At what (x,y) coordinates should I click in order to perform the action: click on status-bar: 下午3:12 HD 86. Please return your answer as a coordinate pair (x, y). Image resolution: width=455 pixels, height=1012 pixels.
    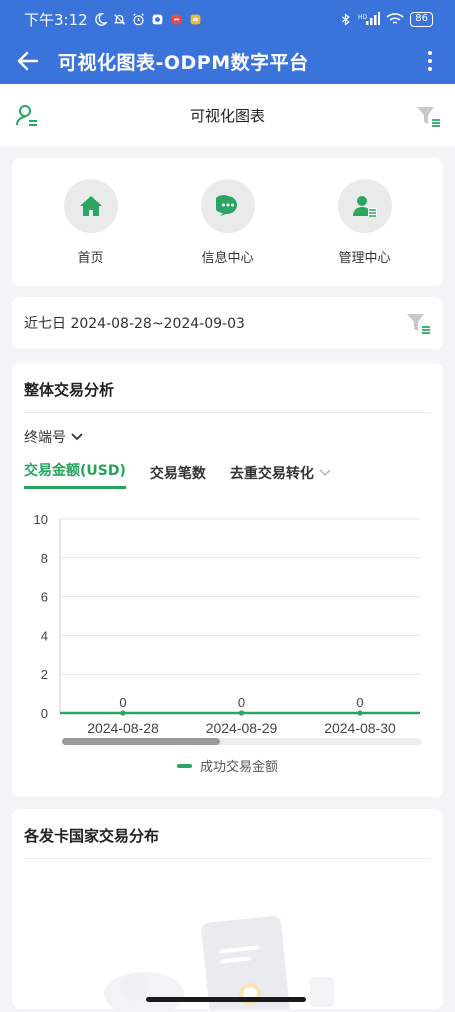
    Looking at the image, I should click on (227, 19).